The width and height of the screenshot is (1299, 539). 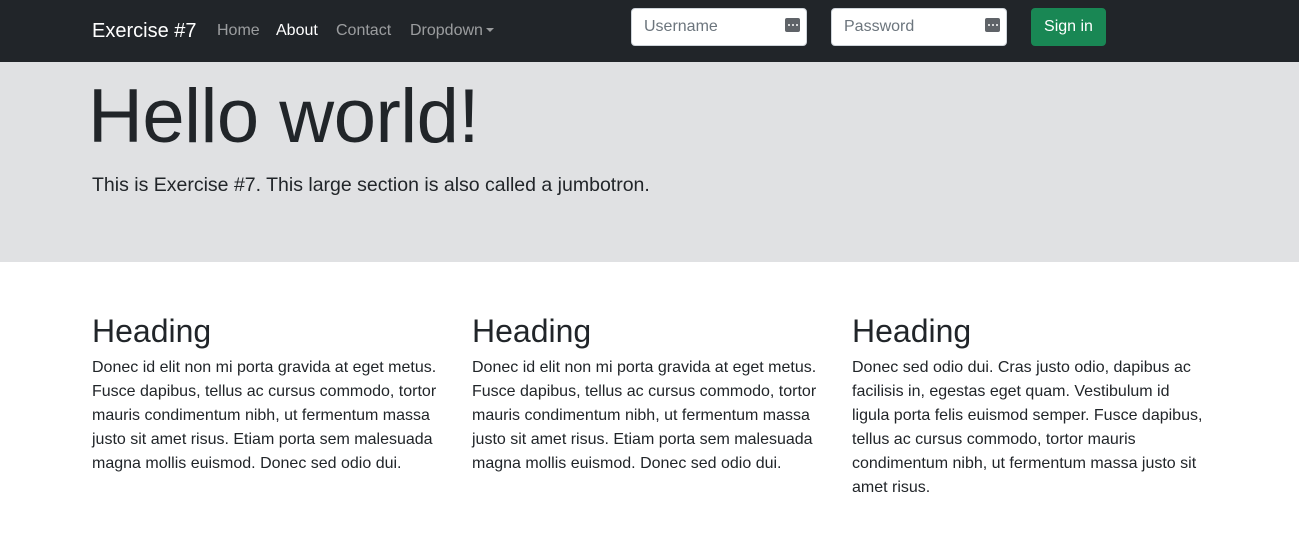 I want to click on nav-link-home: Home, so click(x=238, y=31).